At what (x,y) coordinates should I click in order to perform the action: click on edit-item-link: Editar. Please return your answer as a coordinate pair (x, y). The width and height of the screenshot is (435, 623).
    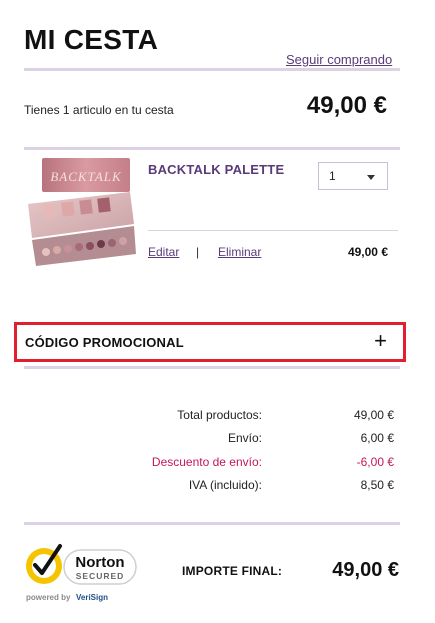
    Looking at the image, I should click on (163, 252).